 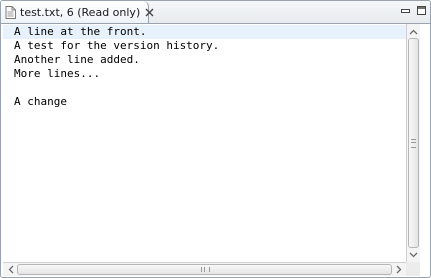 I want to click on tab-test-txt: test.txt, 6 (Read only), so click(x=77, y=12).